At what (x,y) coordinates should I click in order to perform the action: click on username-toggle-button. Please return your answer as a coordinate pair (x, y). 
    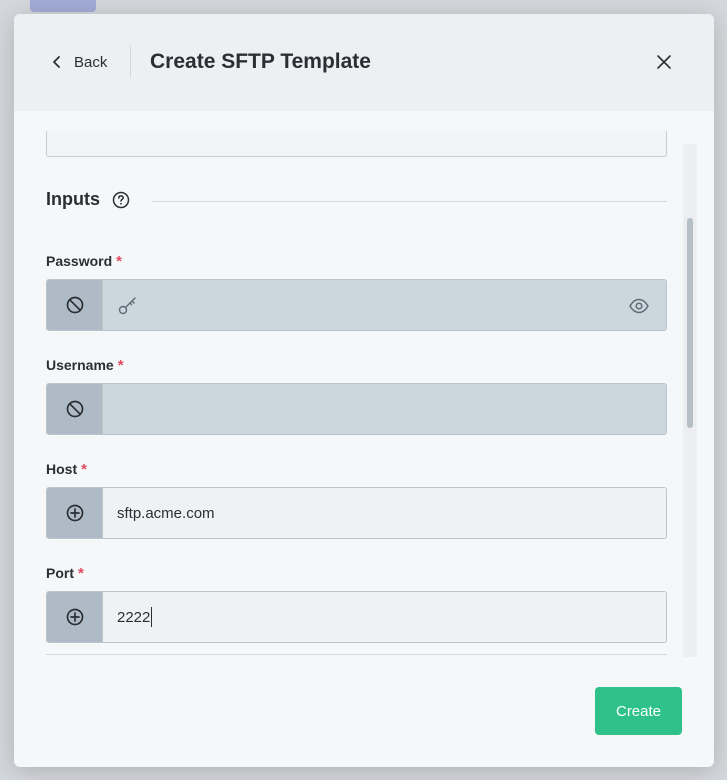
    Looking at the image, I should click on (75, 409).